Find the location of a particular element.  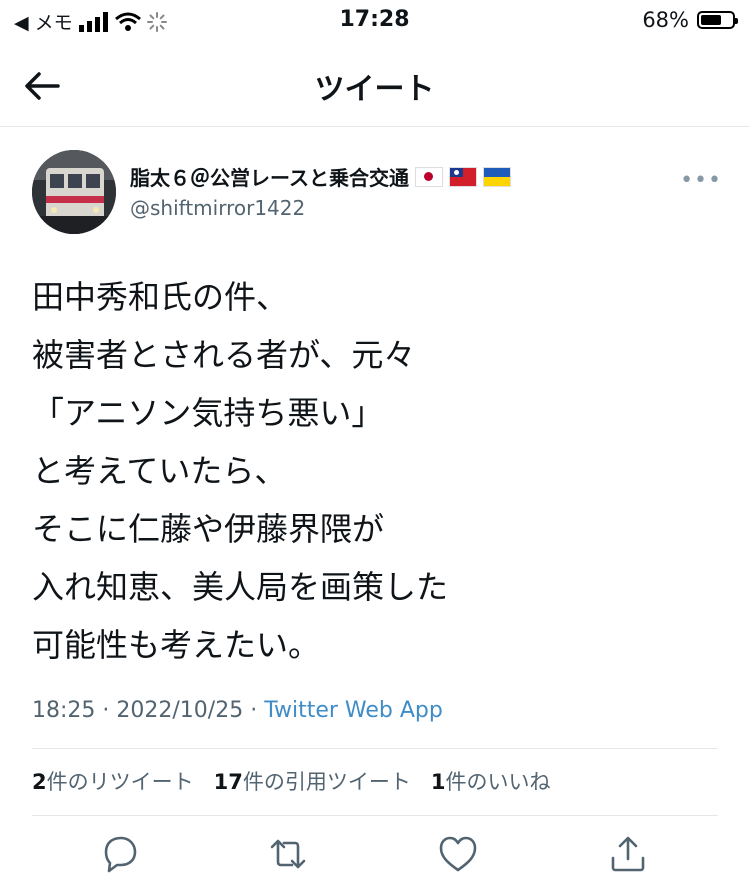

tweet-action-bar is located at coordinates (375, 857).